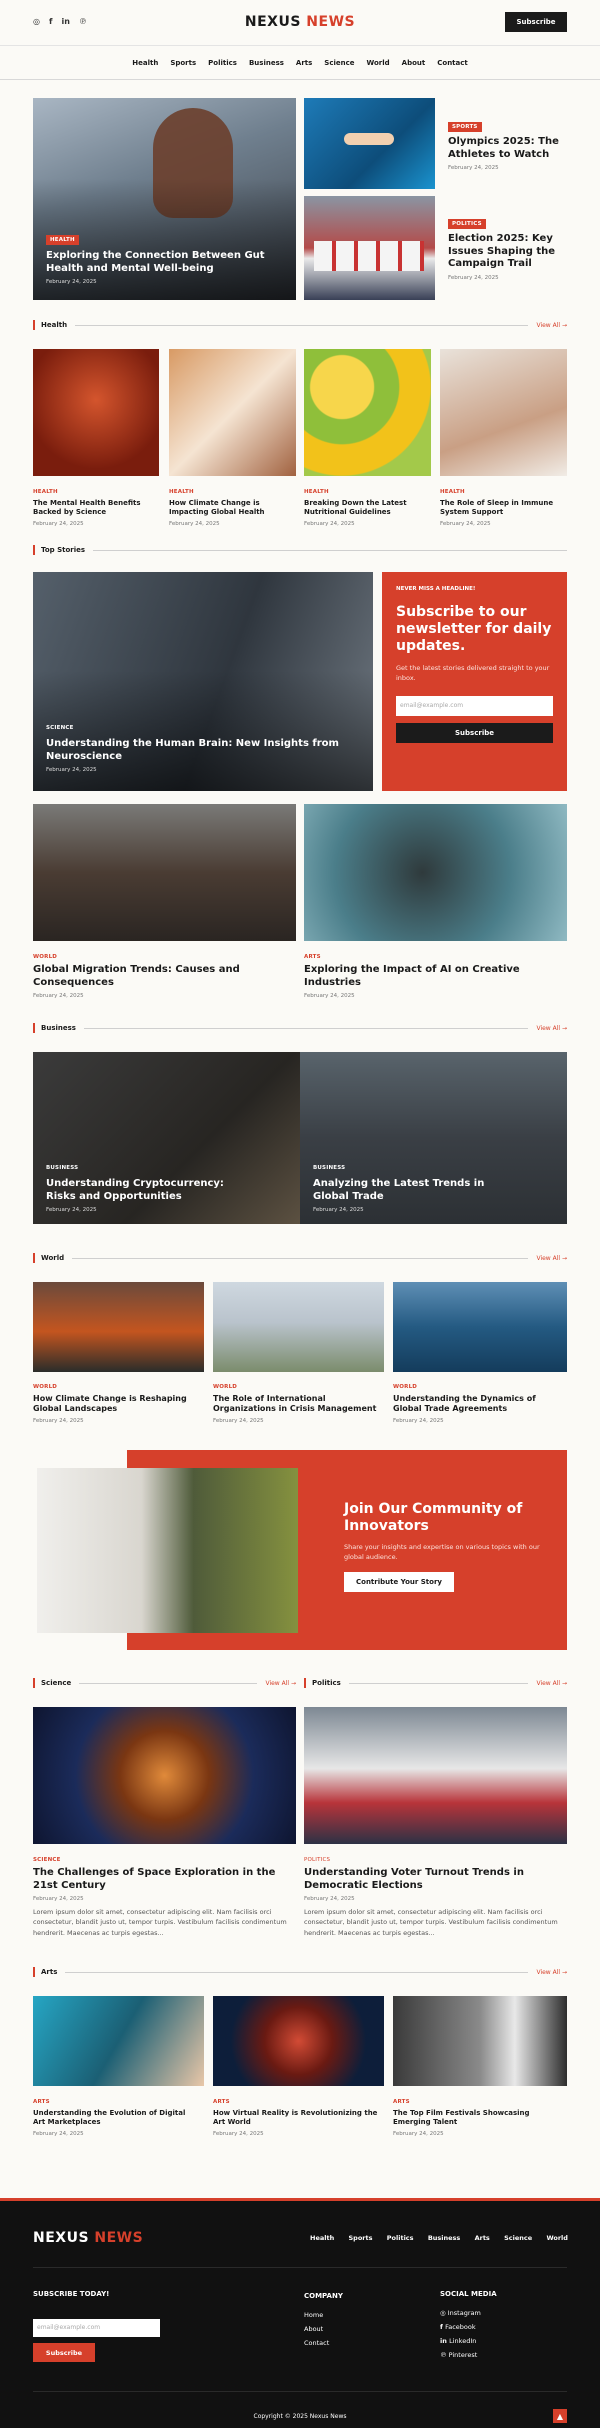  Describe the element at coordinates (551, 1683) in the screenshot. I see `politics-view-all: View All →` at that location.